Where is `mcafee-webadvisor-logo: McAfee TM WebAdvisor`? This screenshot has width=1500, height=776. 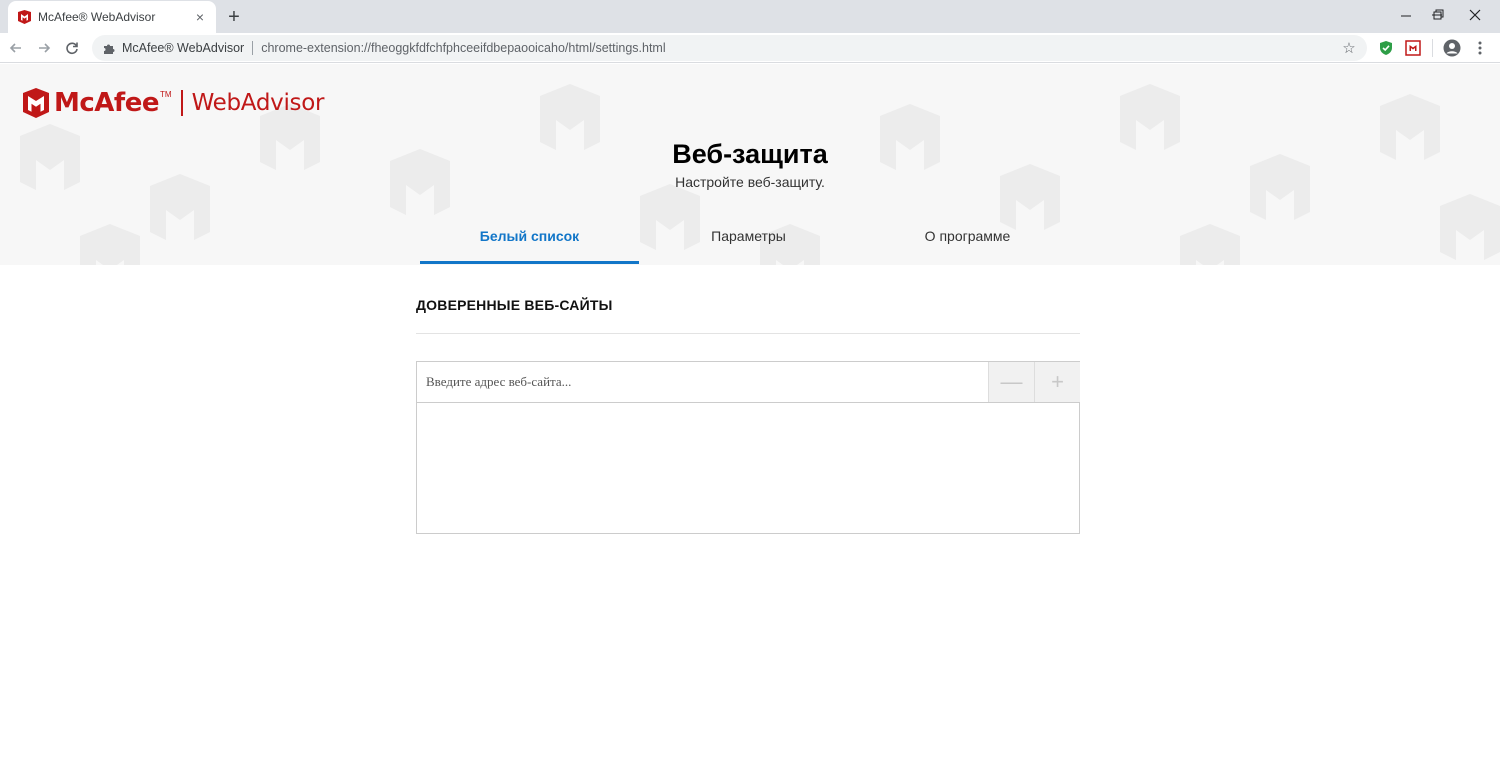
mcafee-webadvisor-logo: McAfee TM WebAdvisor is located at coordinates (173, 103).